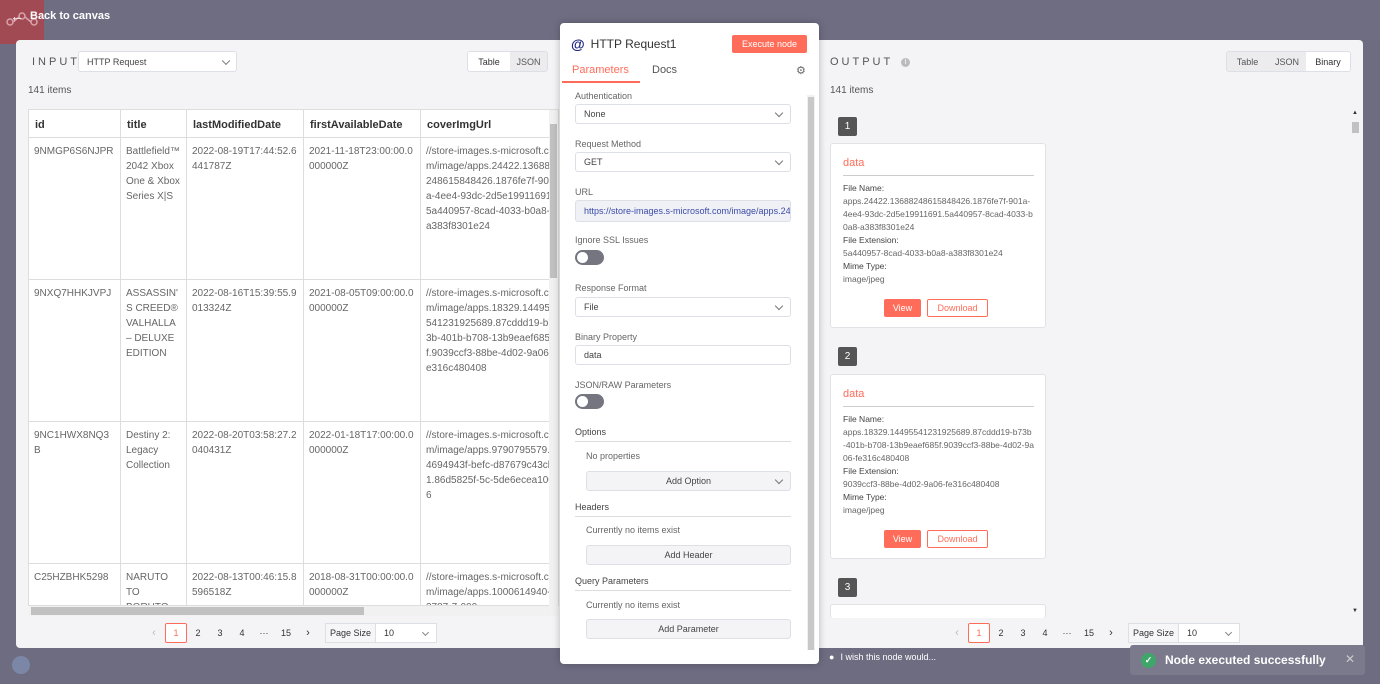  What do you see at coordinates (633, 605) in the screenshot?
I see `query-empty-text: Currently no items exist` at bounding box center [633, 605].